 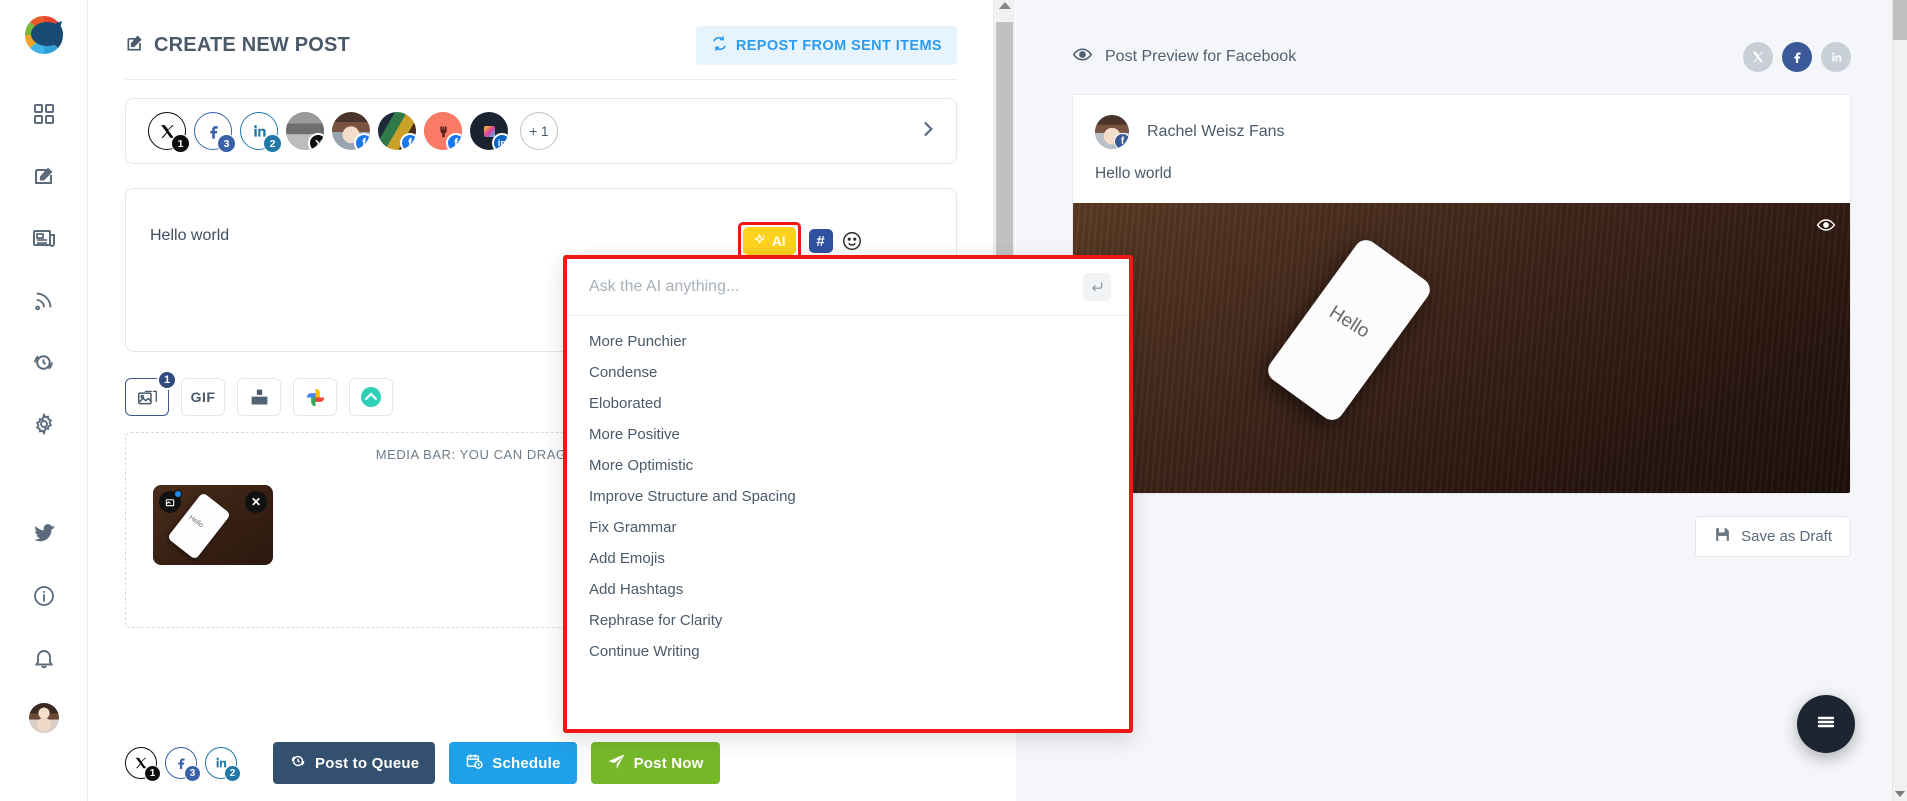 I want to click on post-now-button: Post Now, so click(x=655, y=763).